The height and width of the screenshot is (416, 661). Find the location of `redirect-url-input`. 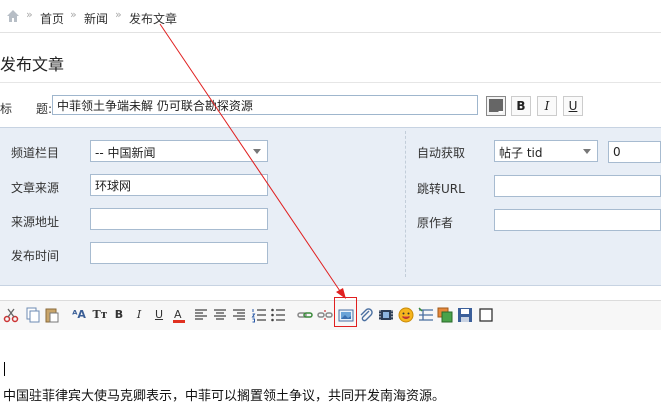

redirect-url-input is located at coordinates (577, 186).